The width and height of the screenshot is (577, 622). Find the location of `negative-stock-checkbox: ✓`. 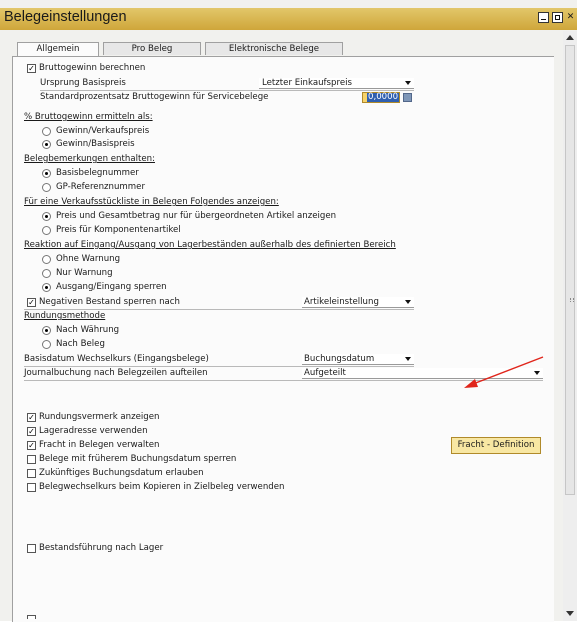

negative-stock-checkbox: ✓ is located at coordinates (31, 302).